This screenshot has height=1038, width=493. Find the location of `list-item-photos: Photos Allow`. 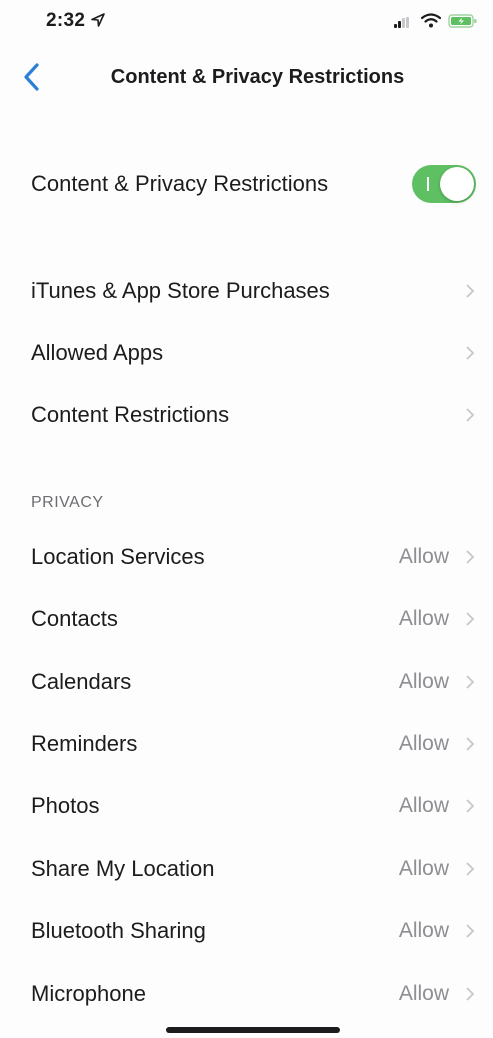

list-item-photos: Photos Allow is located at coordinates (246, 806).